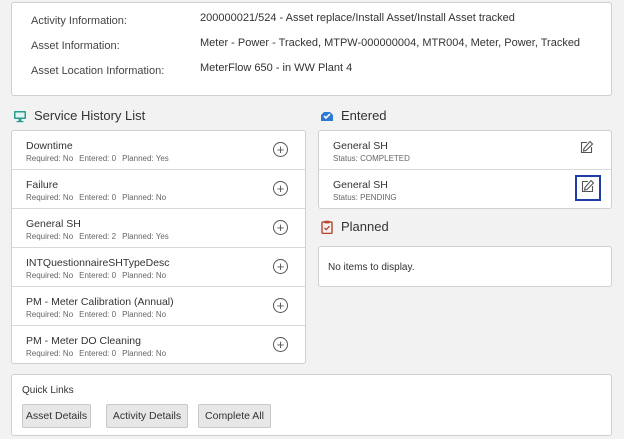 This screenshot has width=624, height=439. I want to click on inbox-check-icon, so click(327, 116).